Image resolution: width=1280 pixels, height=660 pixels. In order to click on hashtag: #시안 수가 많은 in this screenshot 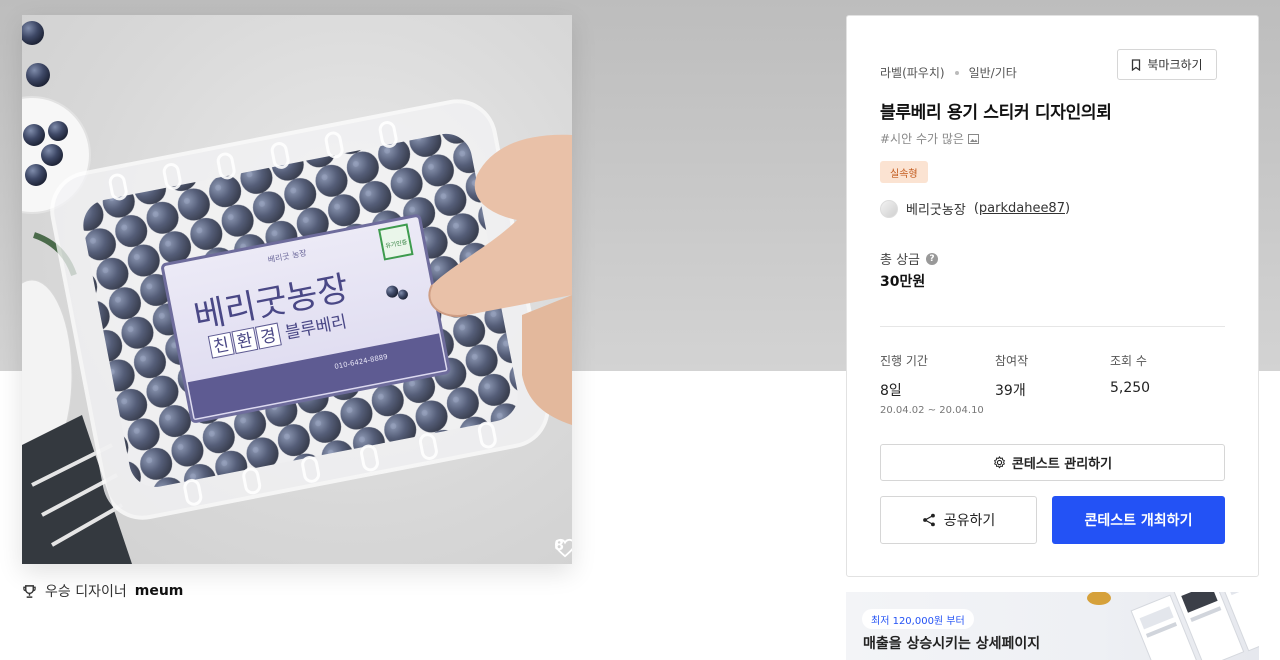, I will do `click(929, 138)`.